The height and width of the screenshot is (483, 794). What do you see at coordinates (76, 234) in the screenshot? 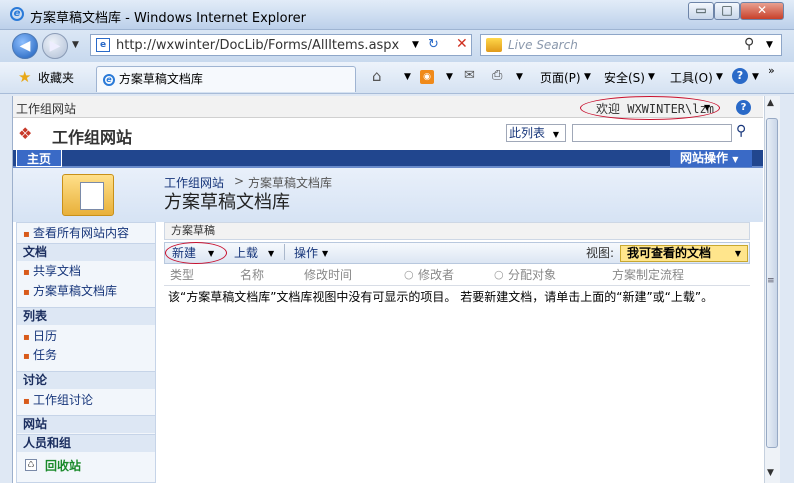
I see `view-all-content-link: 查看所有网站内容` at bounding box center [76, 234].